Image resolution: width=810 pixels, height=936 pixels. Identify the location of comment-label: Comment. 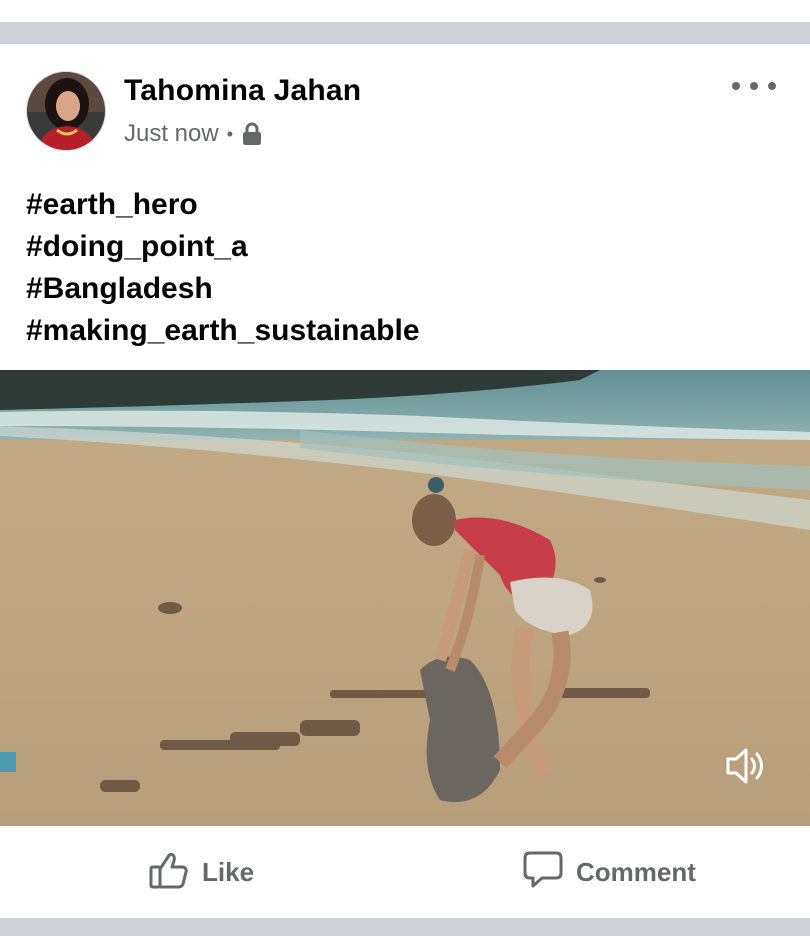
(636, 871).